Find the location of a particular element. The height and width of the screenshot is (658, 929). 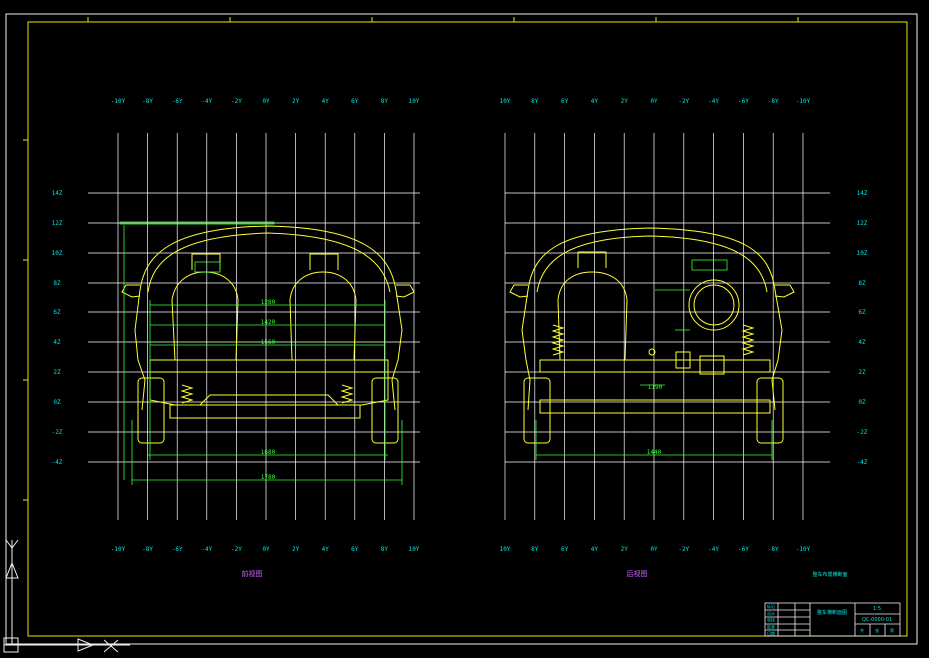

left-floor-pan is located at coordinates (265, 411).